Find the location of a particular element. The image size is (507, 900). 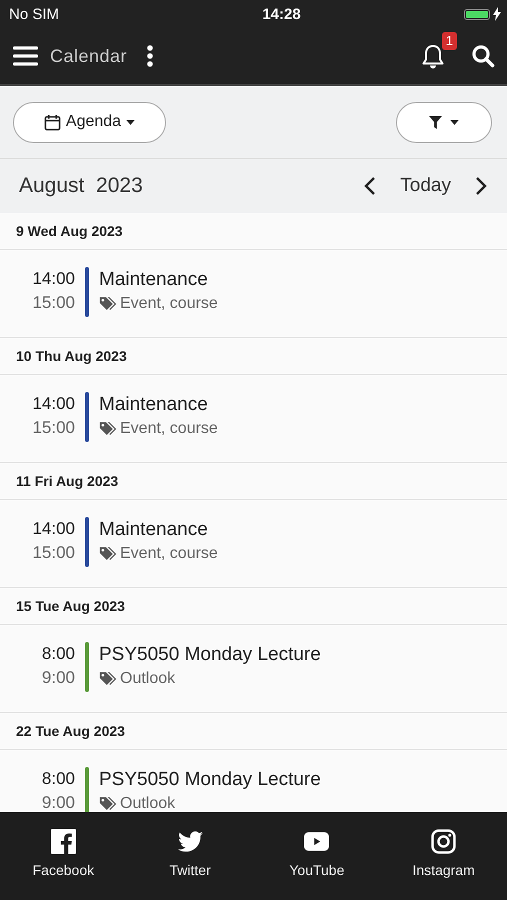

tab-item: Facebook is located at coordinates (63, 856).